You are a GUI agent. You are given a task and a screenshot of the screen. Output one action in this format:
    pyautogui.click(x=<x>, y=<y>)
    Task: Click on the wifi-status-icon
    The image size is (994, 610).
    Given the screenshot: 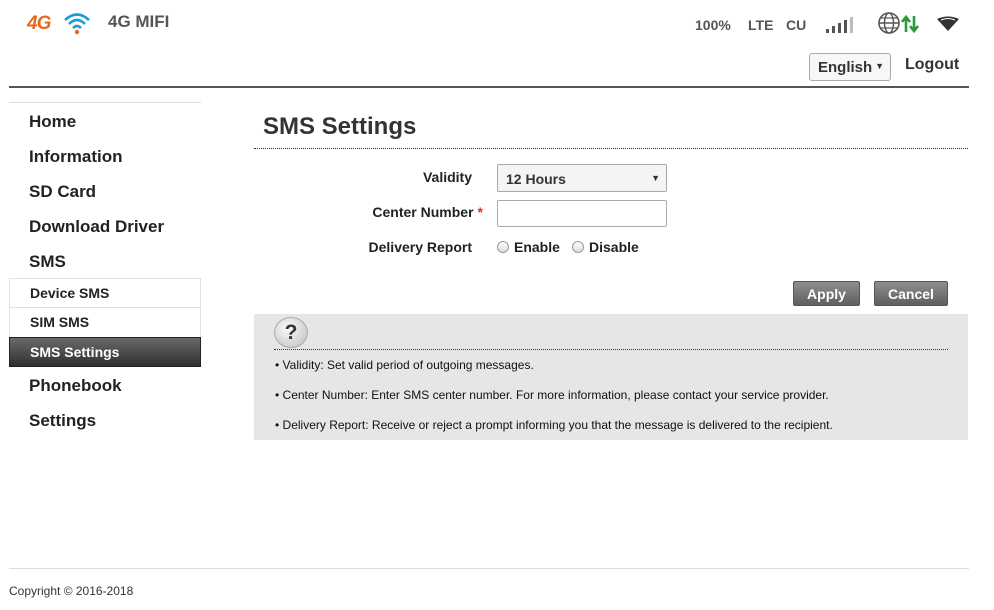 What is the action you would take?
    pyautogui.click(x=948, y=23)
    